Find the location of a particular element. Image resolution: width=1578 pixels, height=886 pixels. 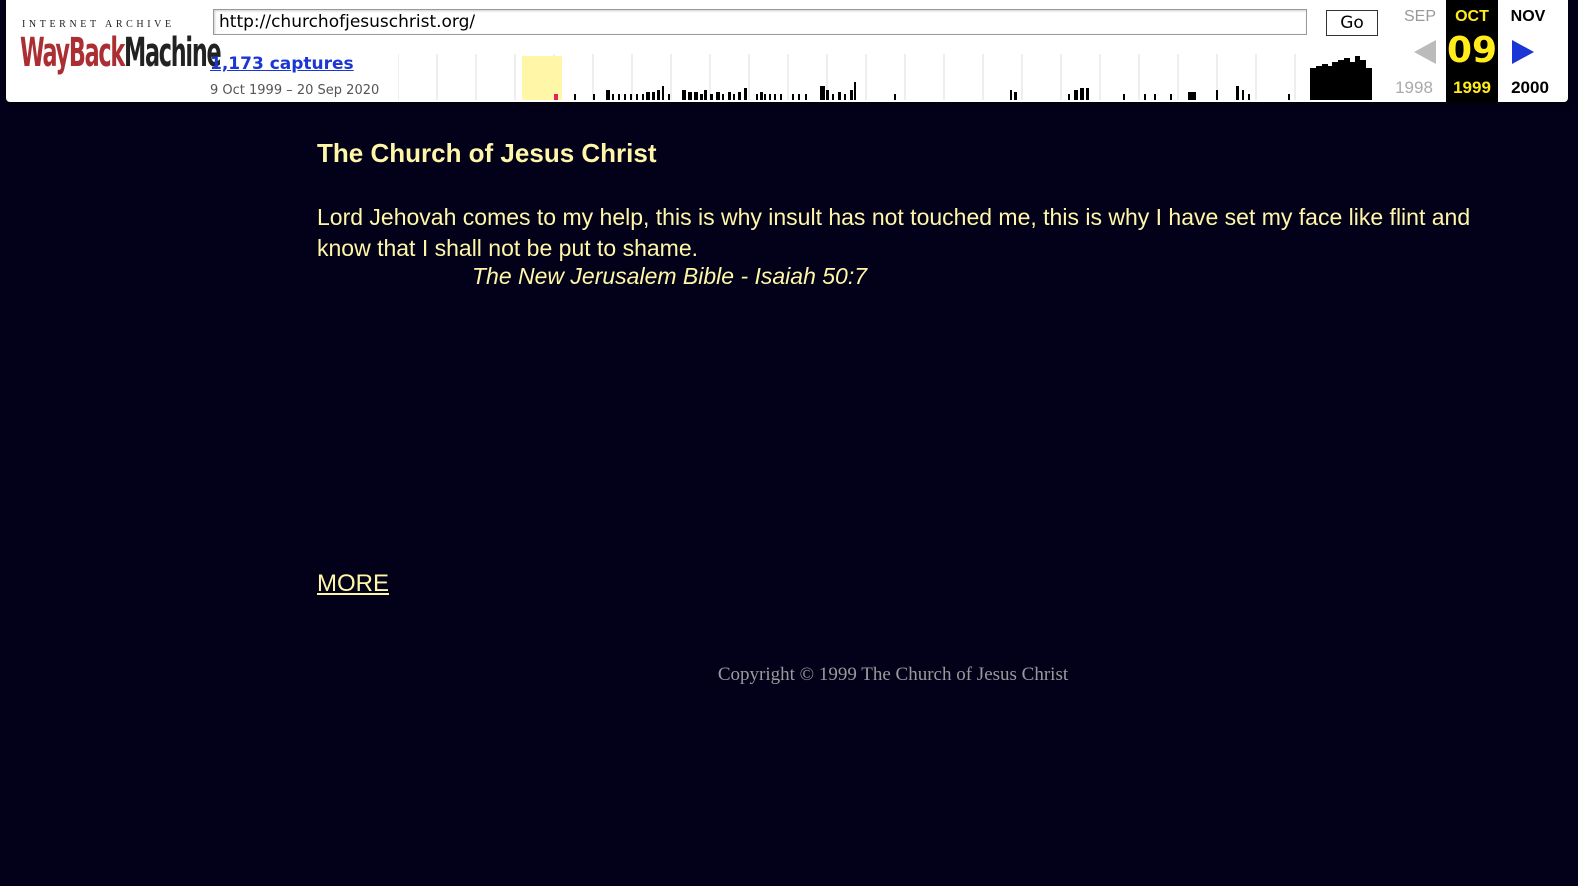

right-arrow-icon is located at coordinates (1523, 52).